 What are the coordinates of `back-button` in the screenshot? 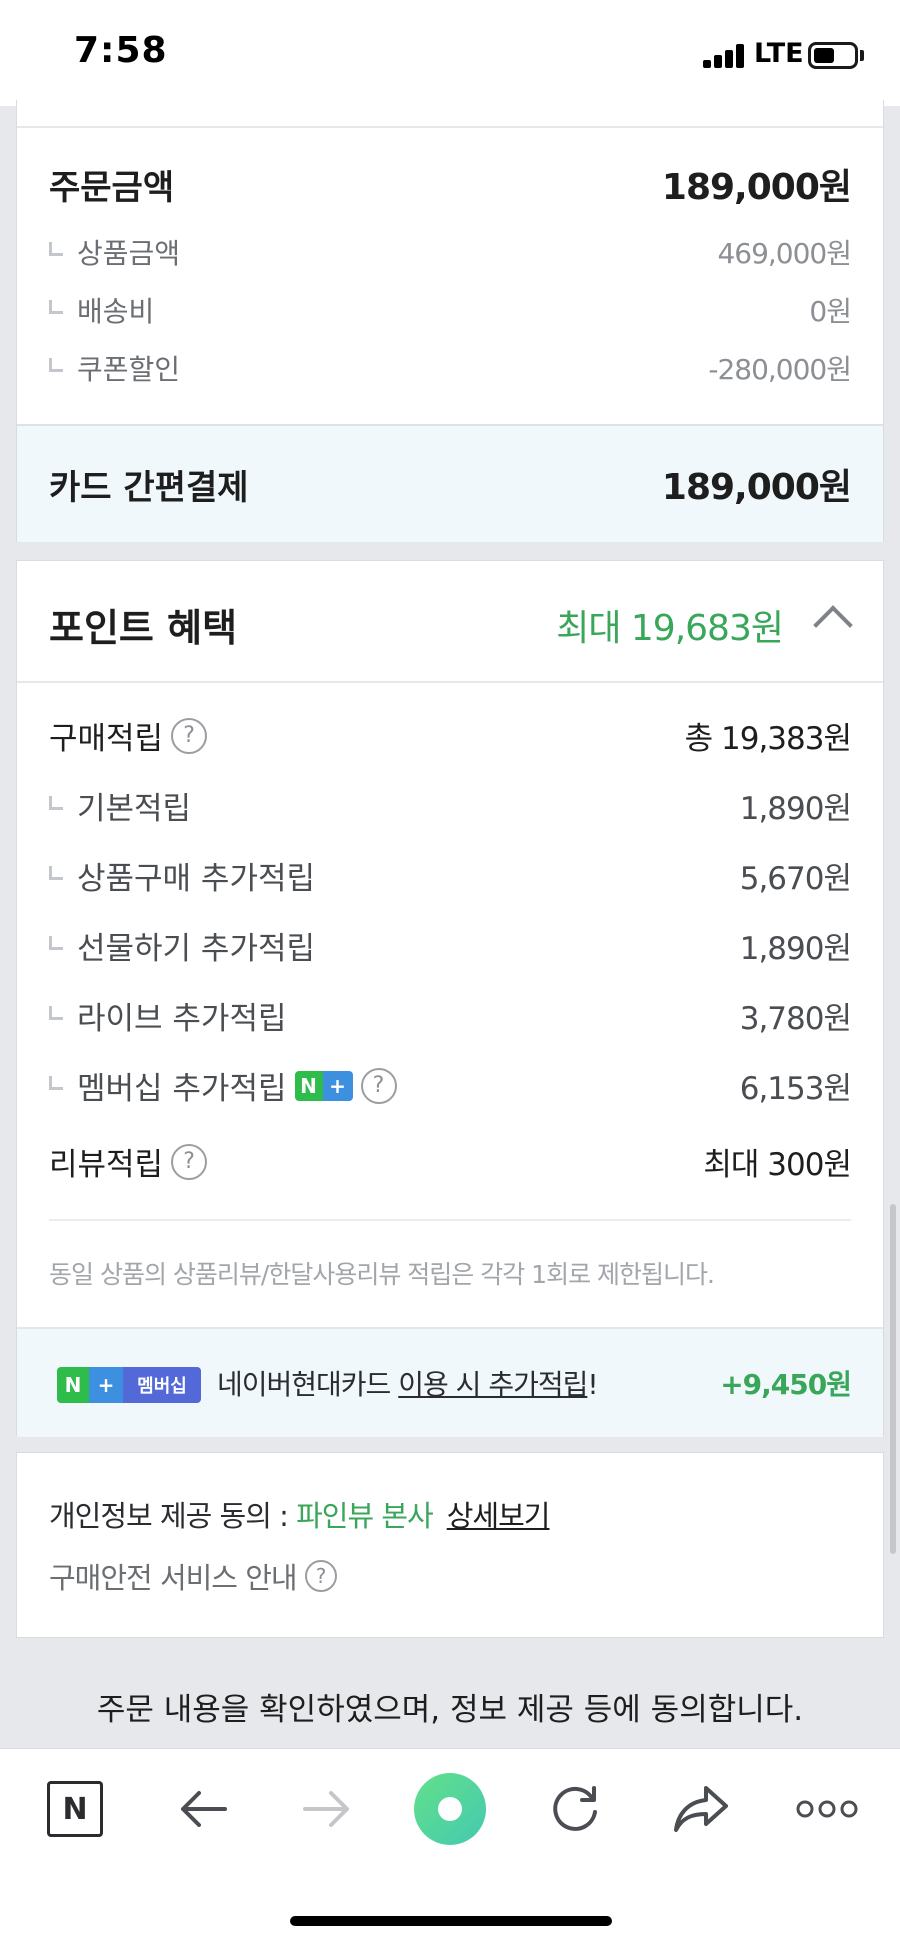 It's located at (203, 1809).